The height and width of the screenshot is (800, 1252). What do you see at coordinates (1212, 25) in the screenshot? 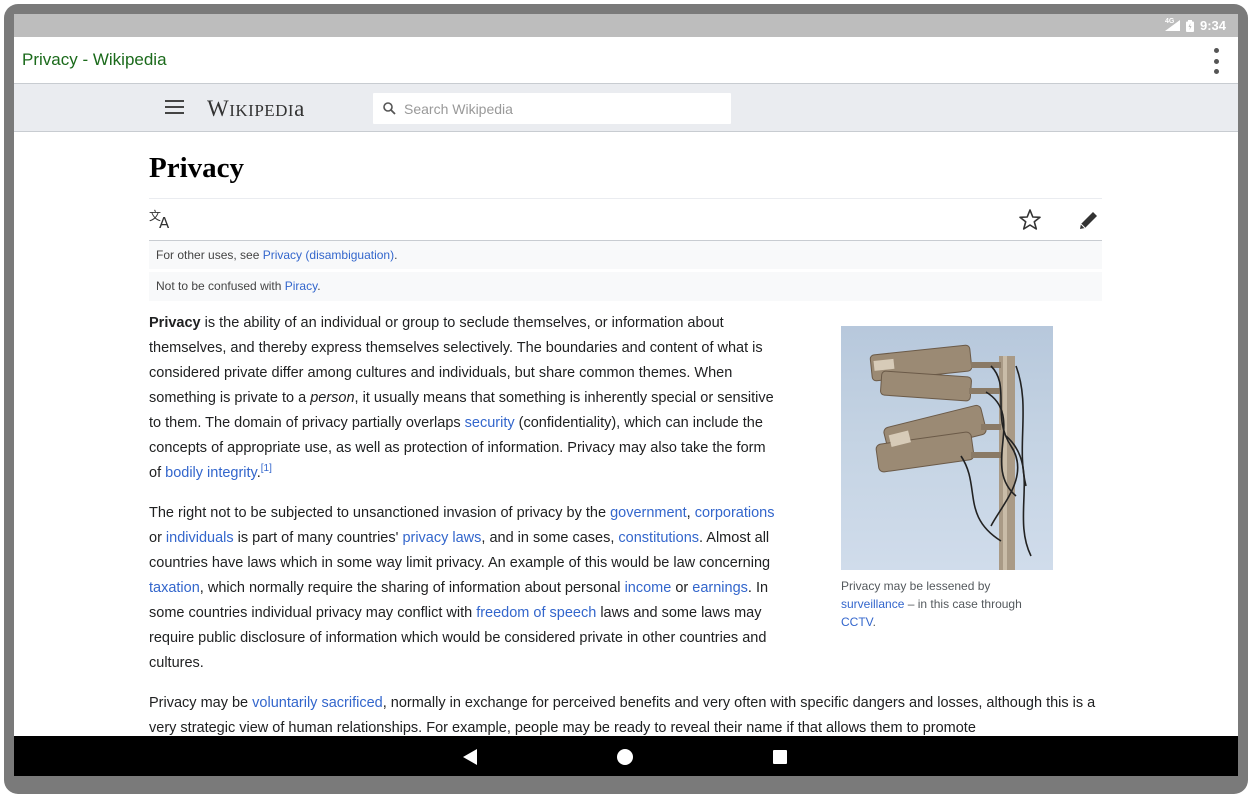
I see `clock: 9:34` at bounding box center [1212, 25].